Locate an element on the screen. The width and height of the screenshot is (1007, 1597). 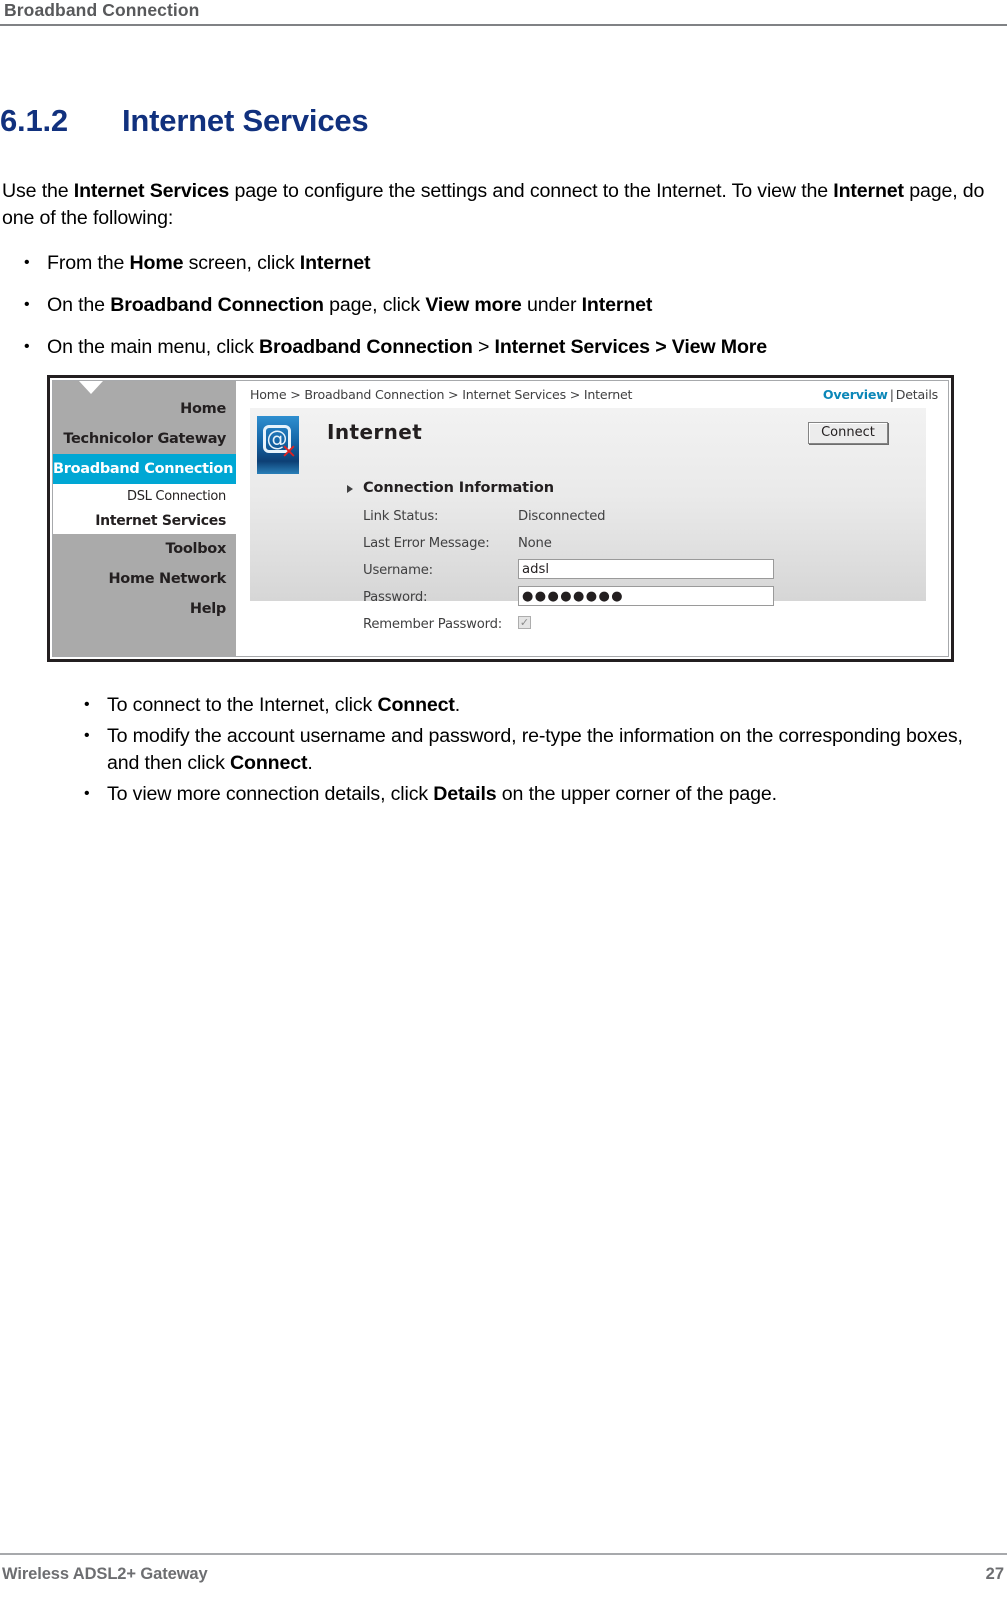
footer-page-number: 27 is located at coordinates (994, 1574).